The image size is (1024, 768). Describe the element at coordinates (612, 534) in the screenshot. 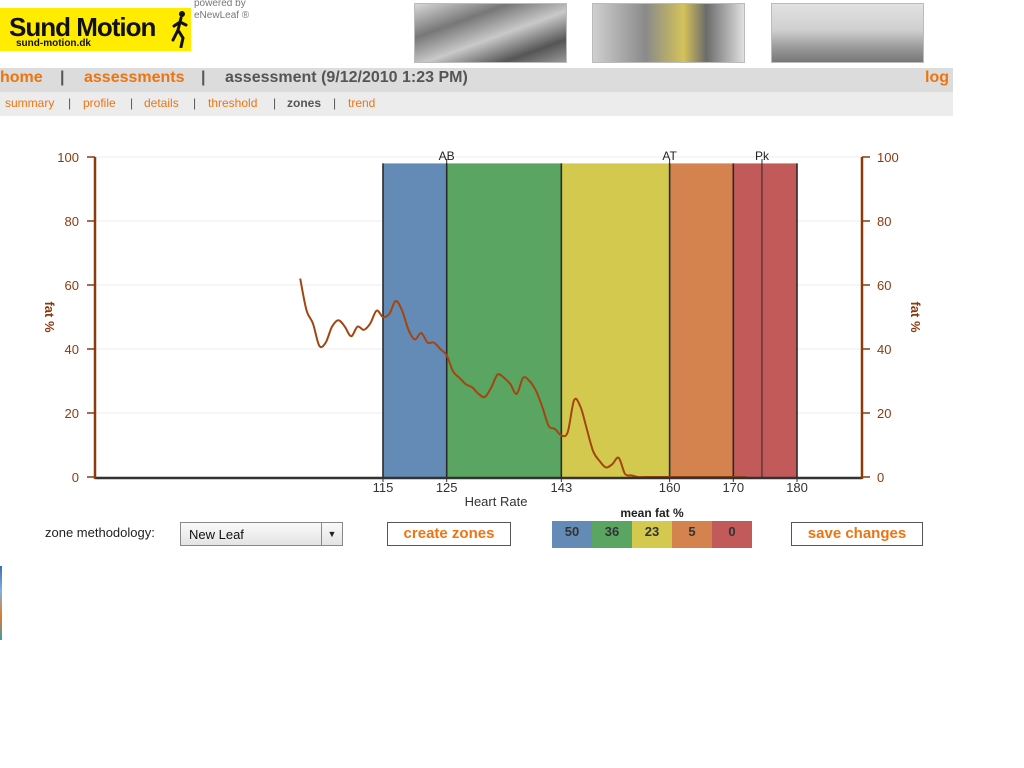

I see `mean-fat-zone-2: 36` at that location.